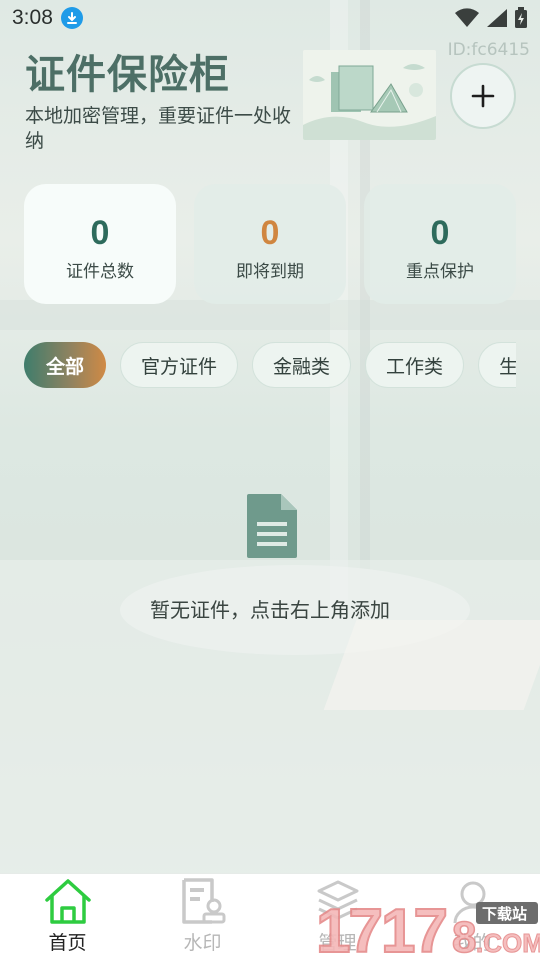  I want to click on battery-icon, so click(521, 17).